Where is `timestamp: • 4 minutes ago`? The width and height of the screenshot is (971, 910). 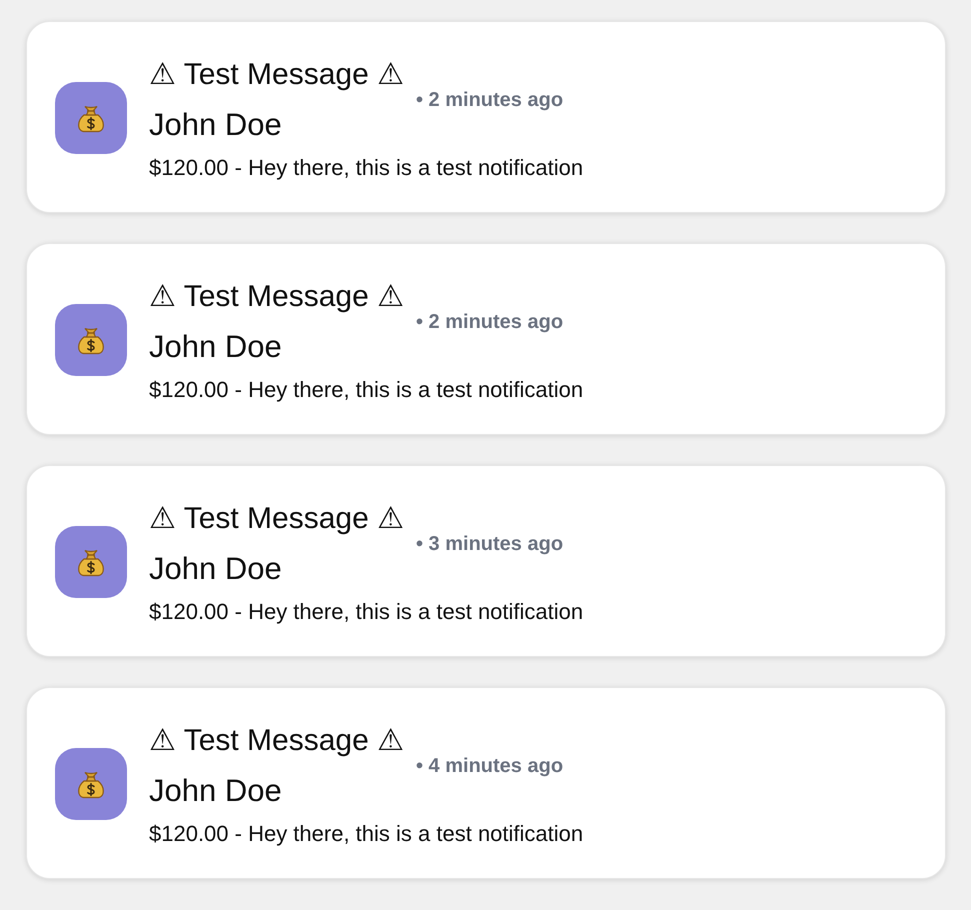
timestamp: • 4 minutes ago is located at coordinates (490, 766).